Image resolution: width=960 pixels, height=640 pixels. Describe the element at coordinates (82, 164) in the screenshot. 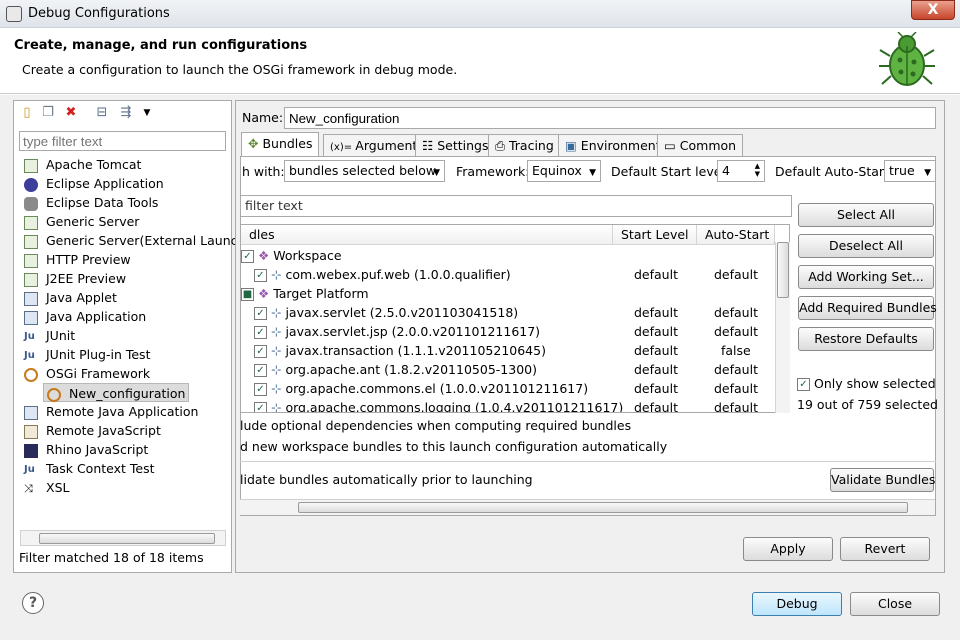

I see `tree-item-apache-tomcat: Apache Tomcat` at that location.